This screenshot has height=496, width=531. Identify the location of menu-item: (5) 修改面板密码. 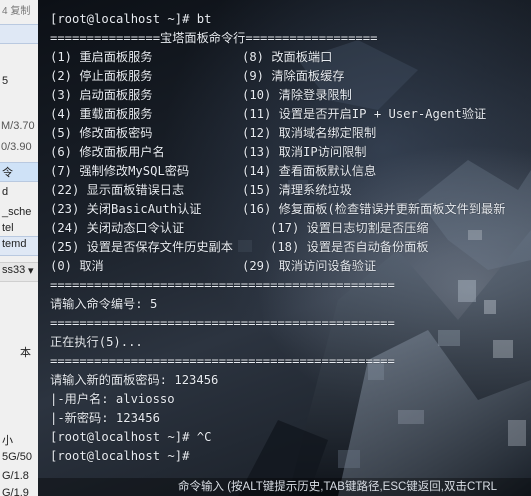
(101, 133).